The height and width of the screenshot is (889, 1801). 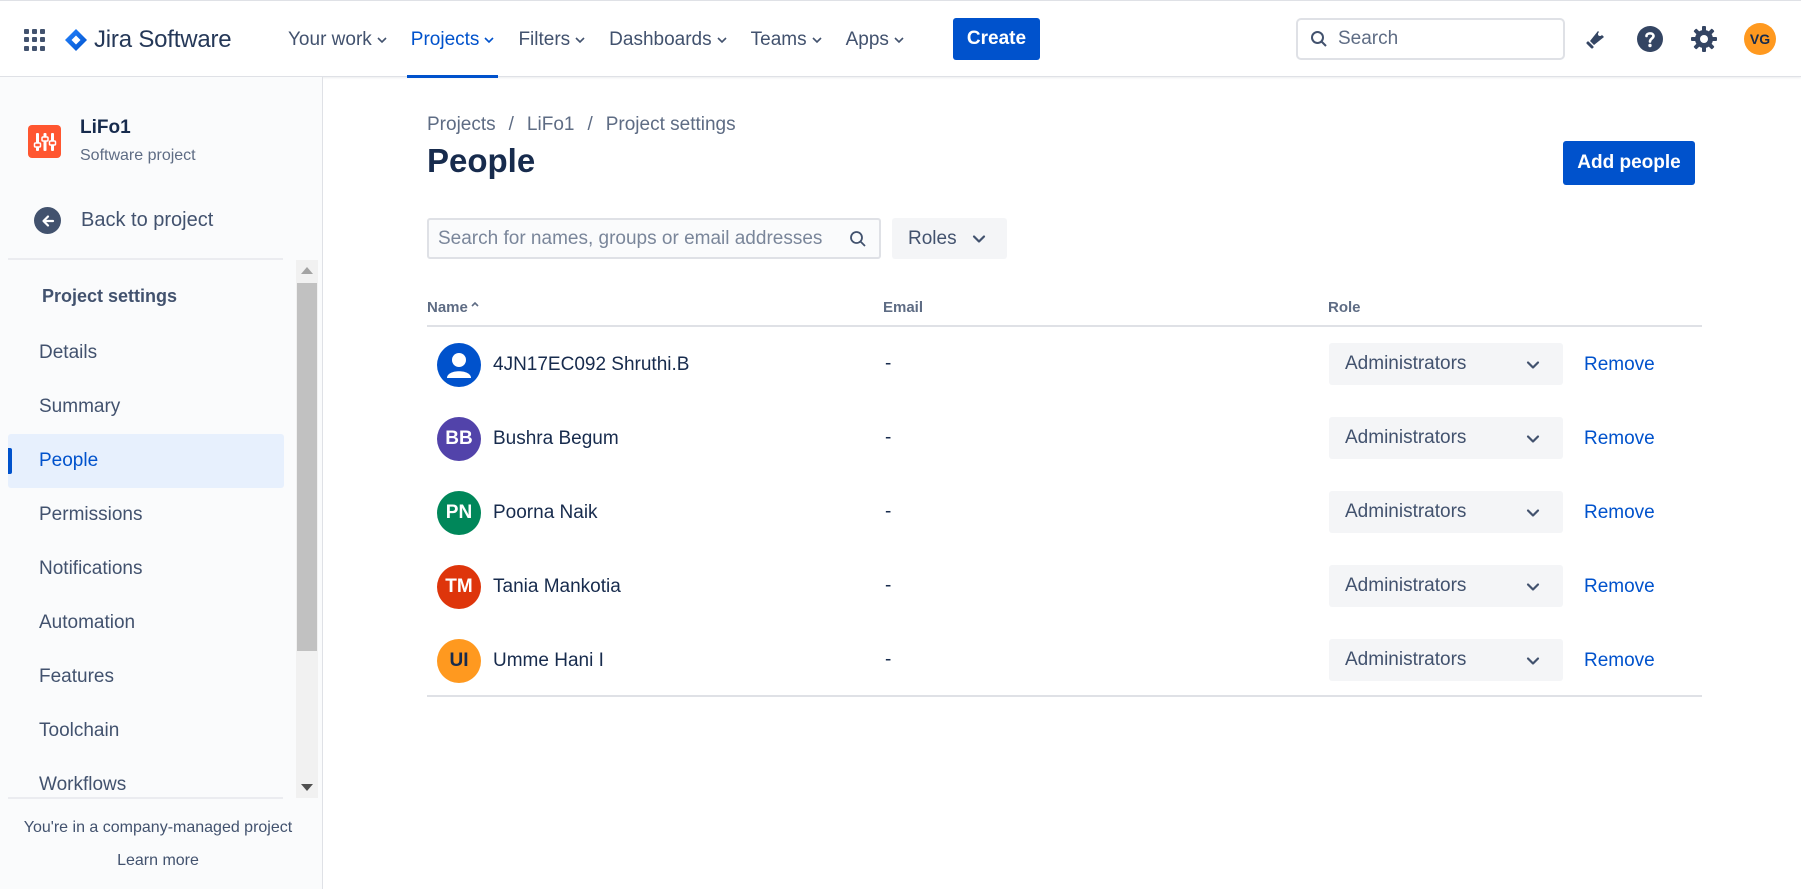 What do you see at coordinates (330, 39) in the screenshot?
I see `nav-label: Your work` at bounding box center [330, 39].